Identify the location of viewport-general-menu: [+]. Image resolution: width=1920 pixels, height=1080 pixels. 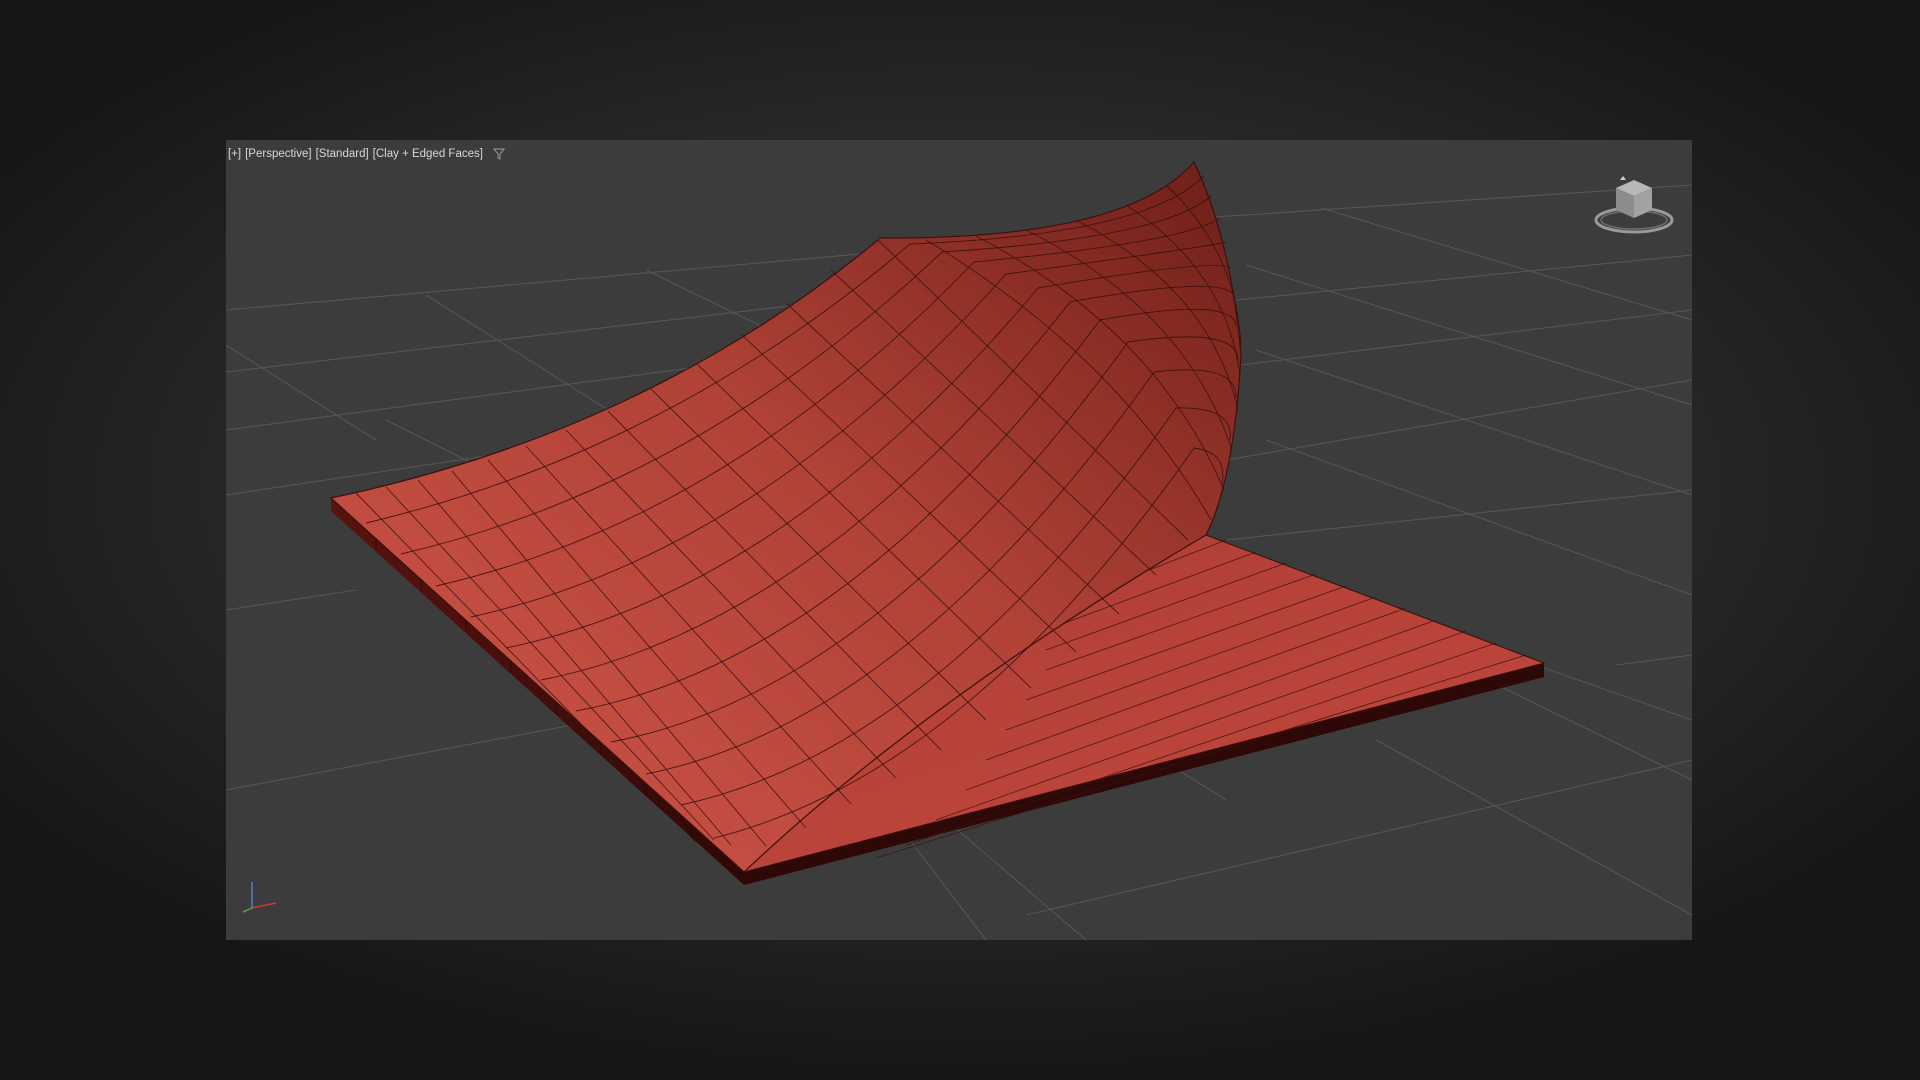
(234, 154).